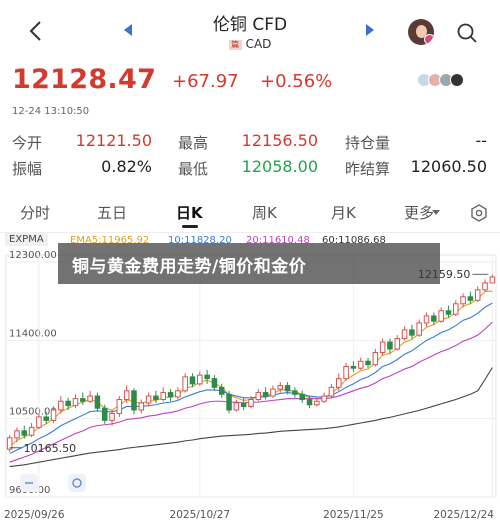  What do you see at coordinates (27, 169) in the screenshot?
I see `stat-label: 振幅` at bounding box center [27, 169].